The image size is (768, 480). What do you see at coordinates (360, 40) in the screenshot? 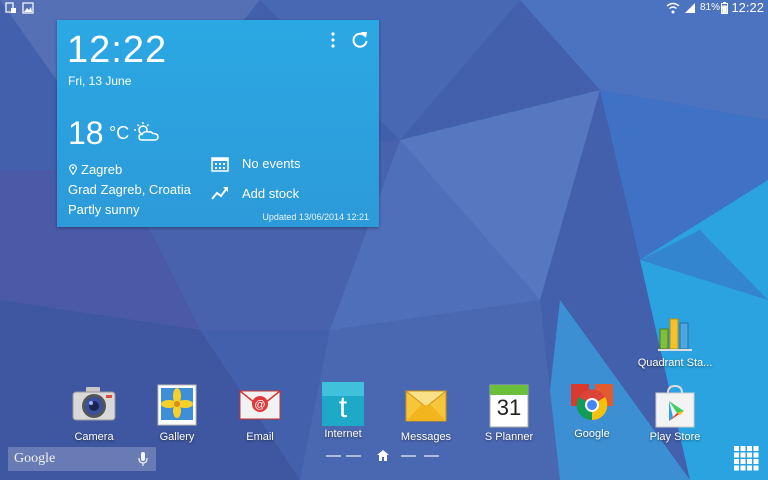
I see `refresh-icon` at bounding box center [360, 40].